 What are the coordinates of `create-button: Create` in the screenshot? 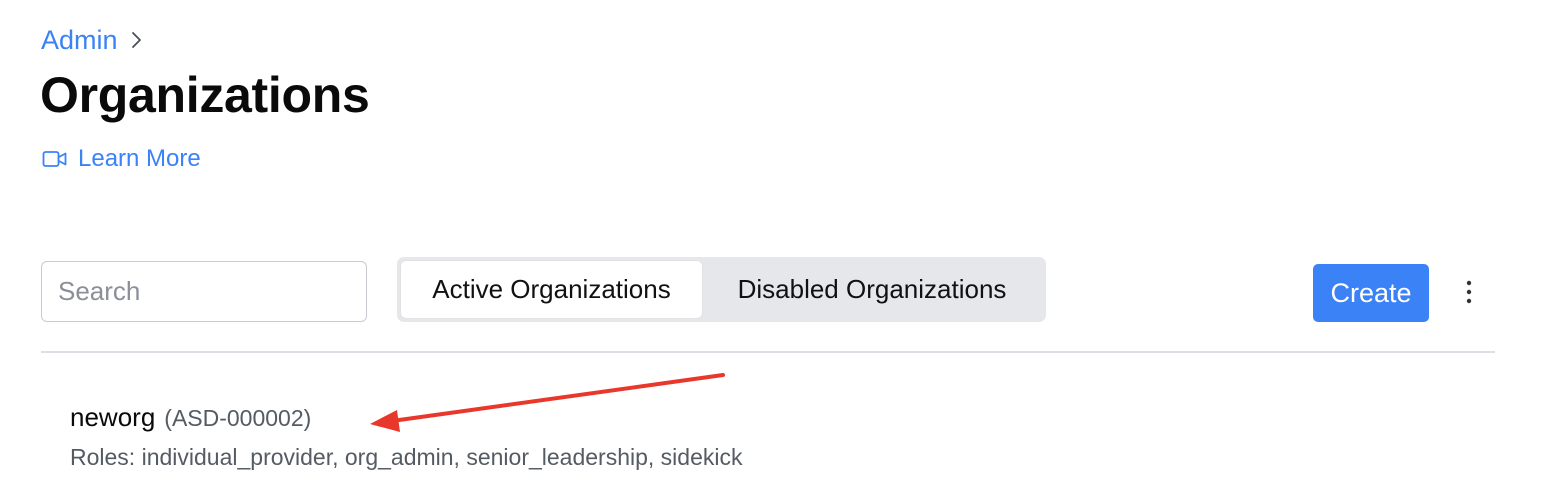 It's located at (1371, 293).